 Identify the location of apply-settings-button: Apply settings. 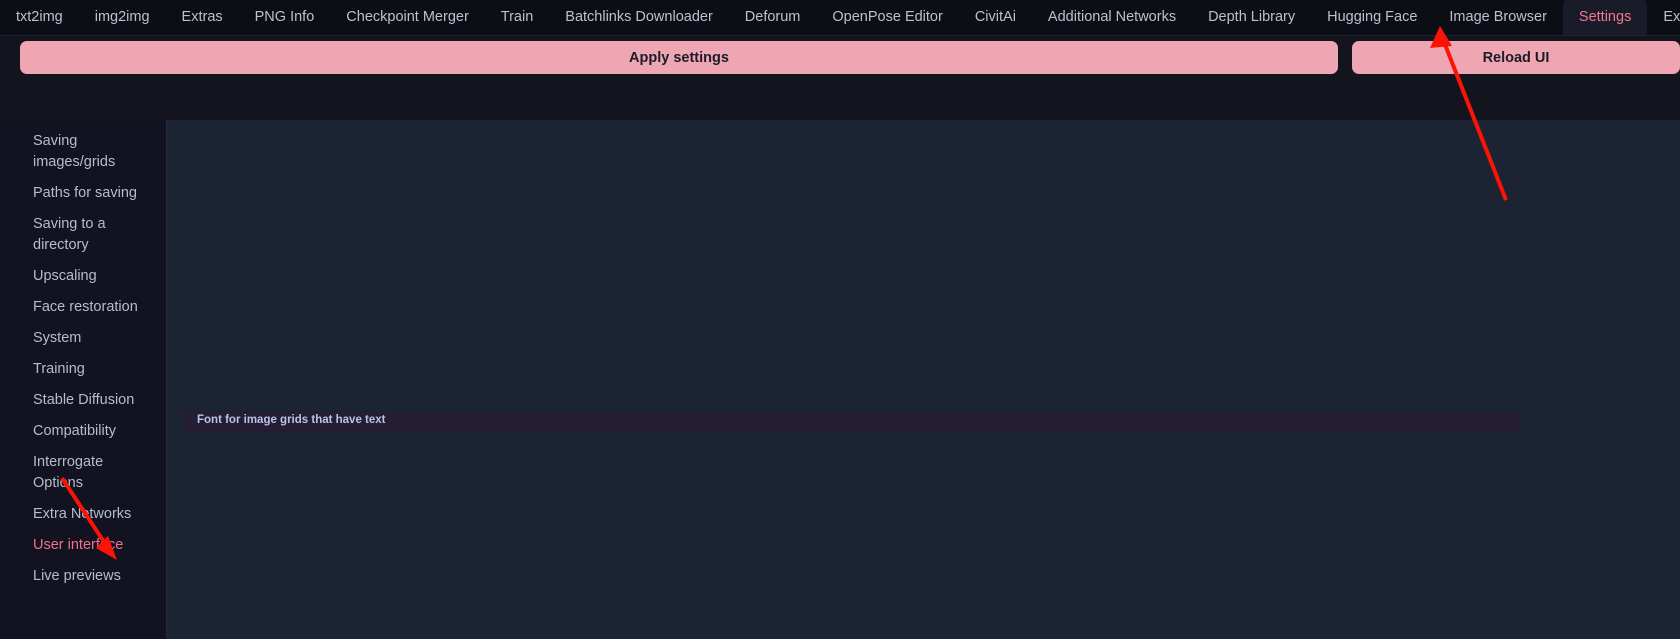
(679, 57).